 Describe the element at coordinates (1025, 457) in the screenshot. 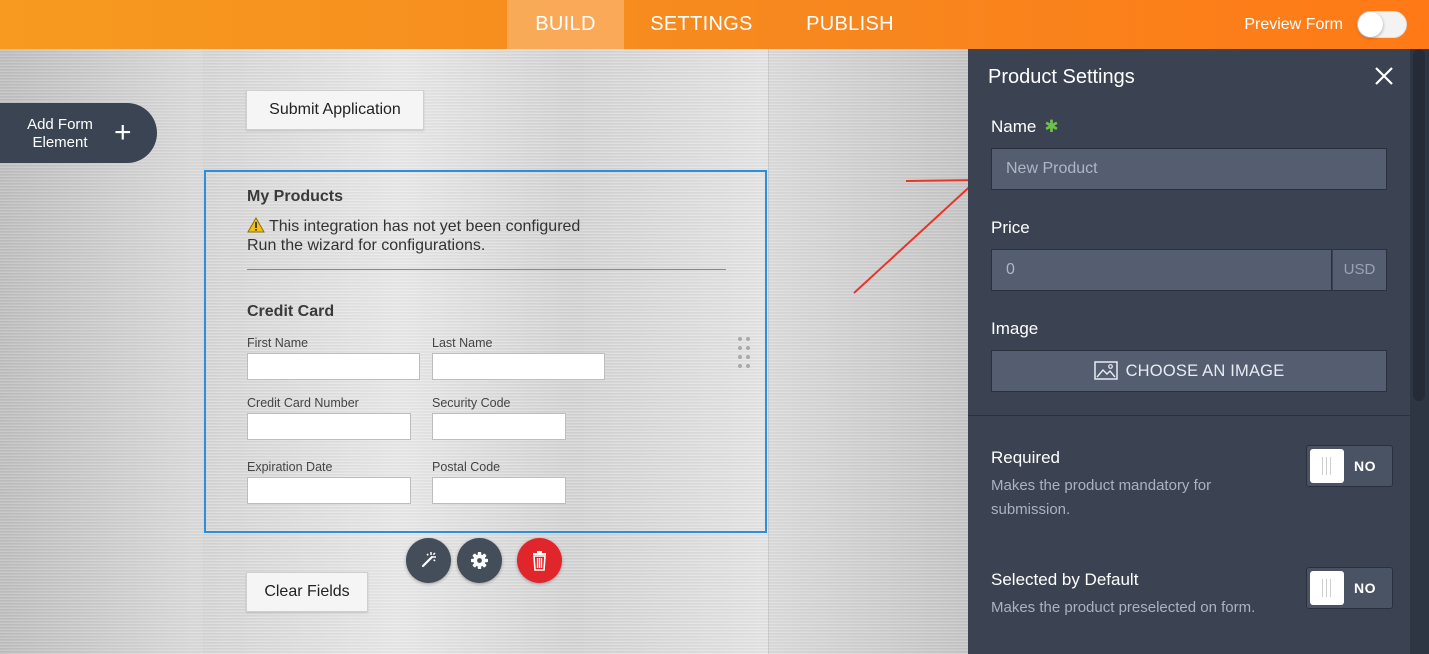

I see `required-label: Required` at that location.